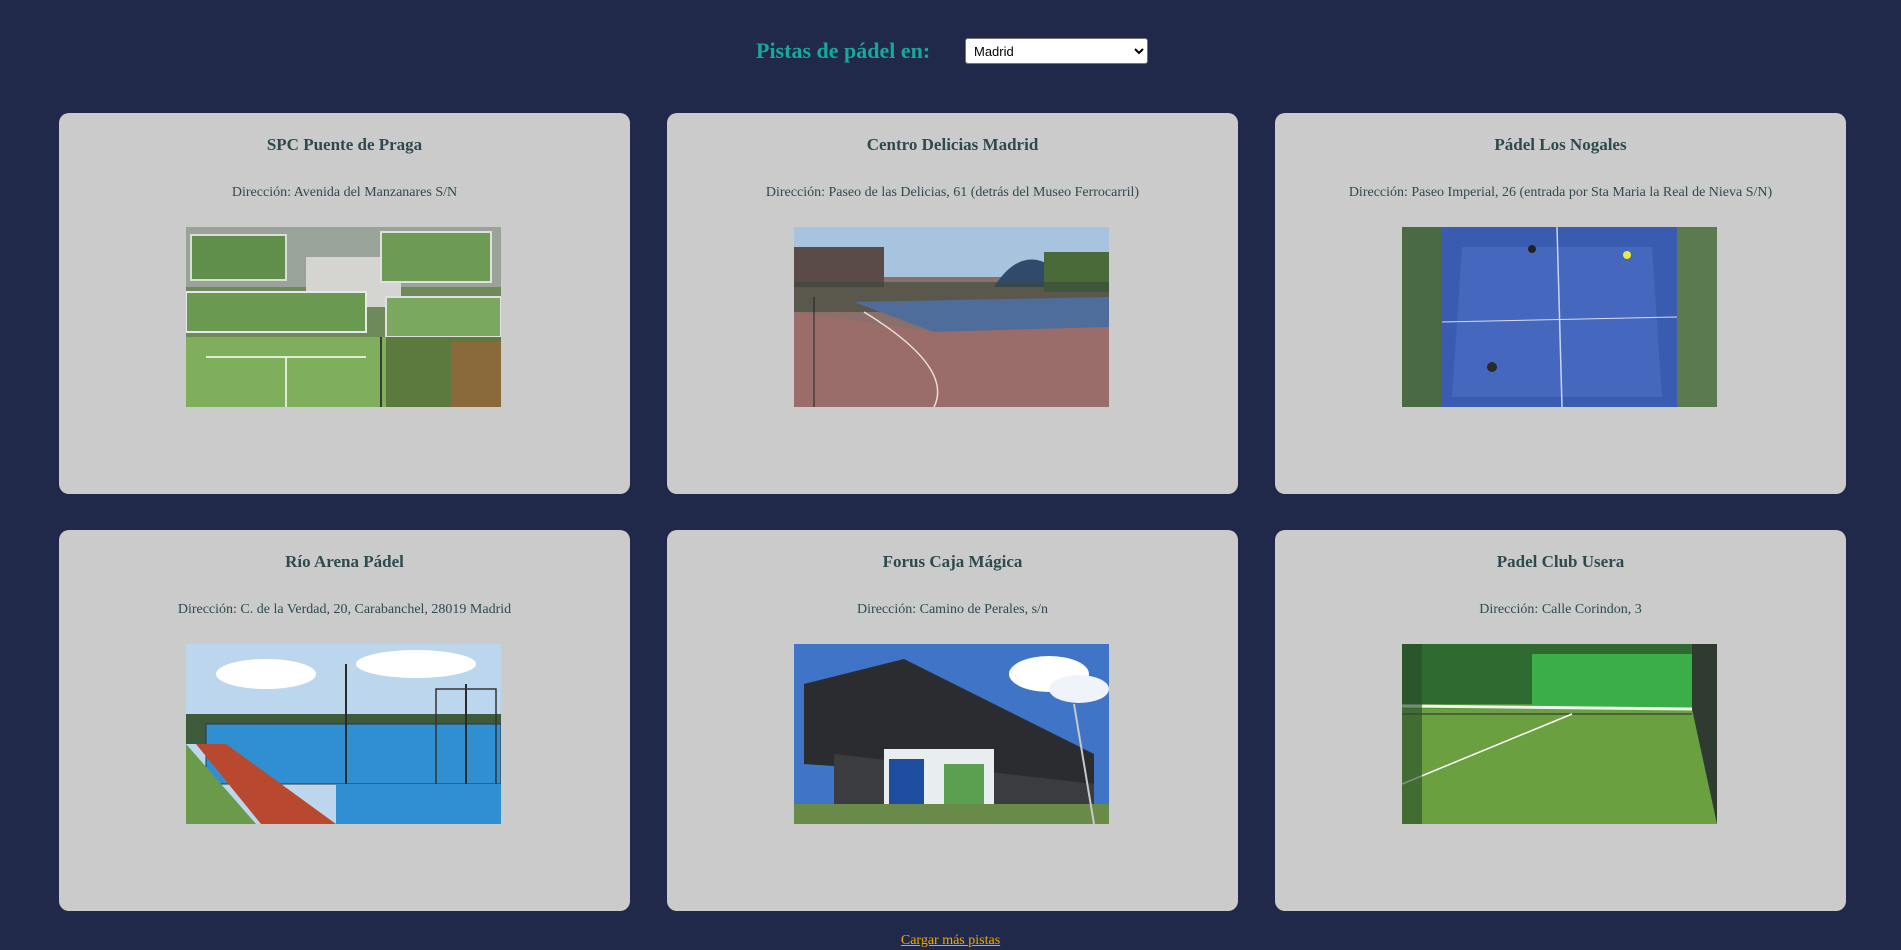 Image resolution: width=1901 pixels, height=950 pixels. I want to click on page-title: Pistas de pádel en:, so click(843, 50).